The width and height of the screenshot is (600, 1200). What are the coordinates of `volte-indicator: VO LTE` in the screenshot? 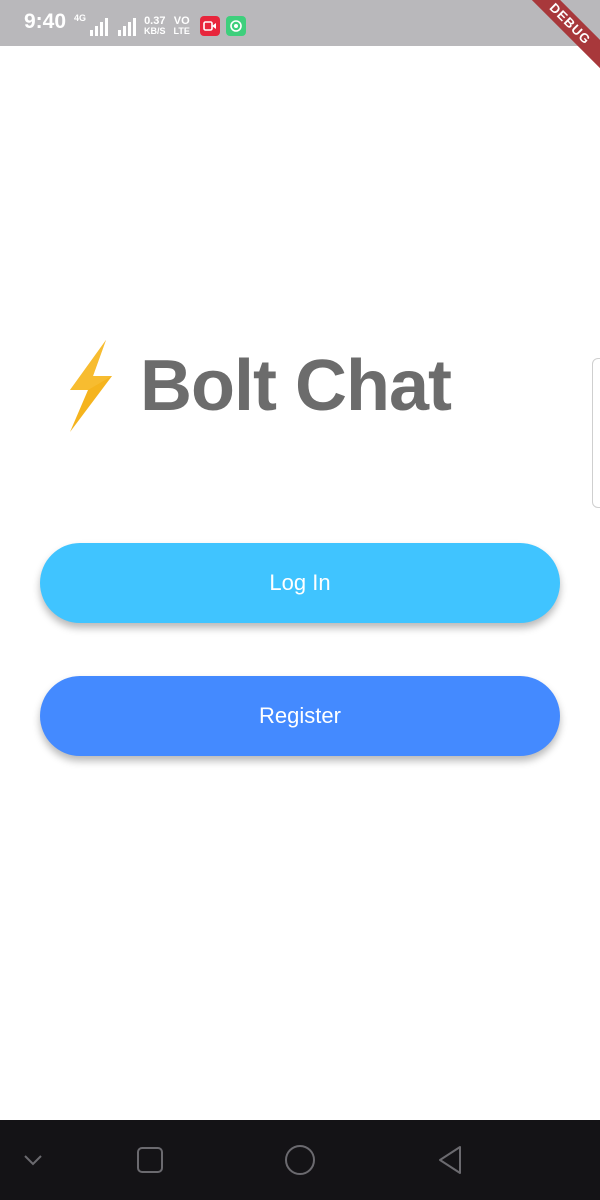 It's located at (182, 26).